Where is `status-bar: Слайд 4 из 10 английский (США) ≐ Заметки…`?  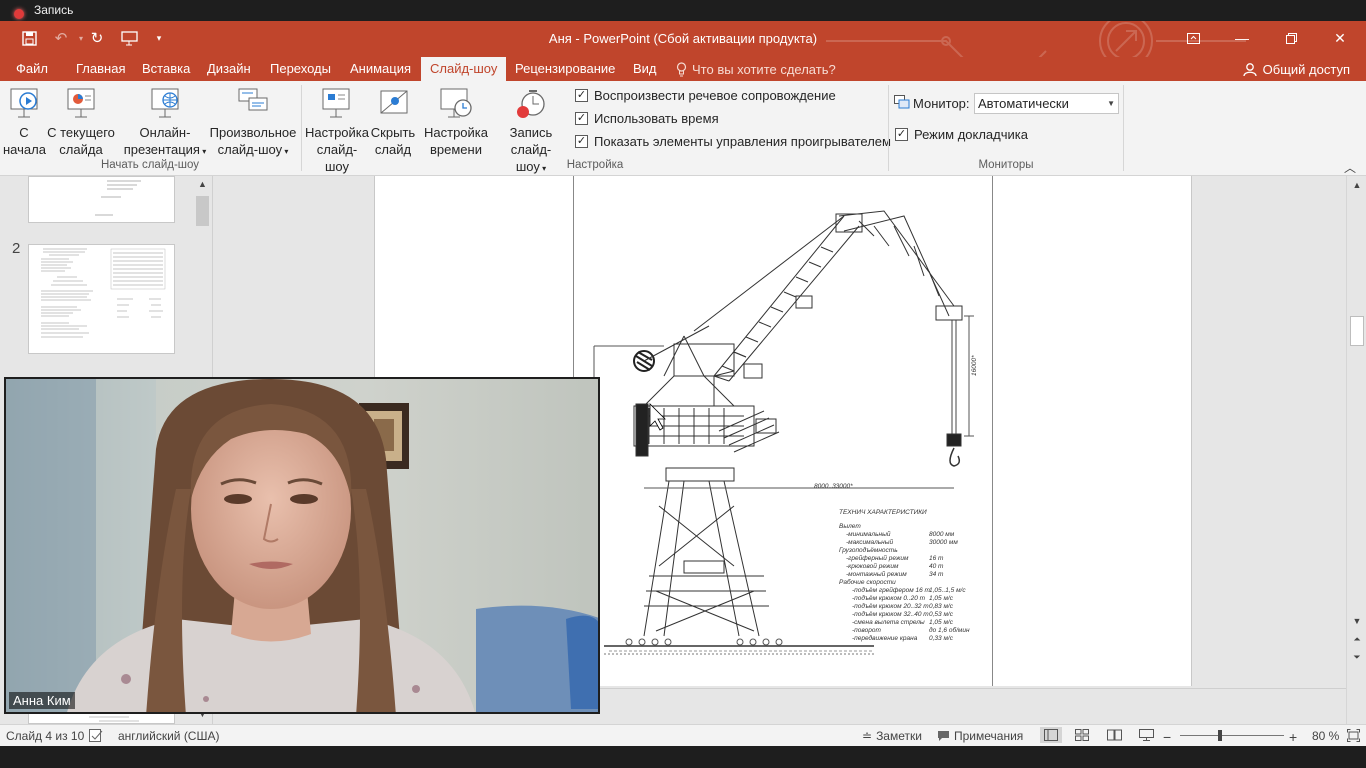 status-bar: Слайд 4 из 10 английский (США) ≐ Заметки… is located at coordinates (683, 735).